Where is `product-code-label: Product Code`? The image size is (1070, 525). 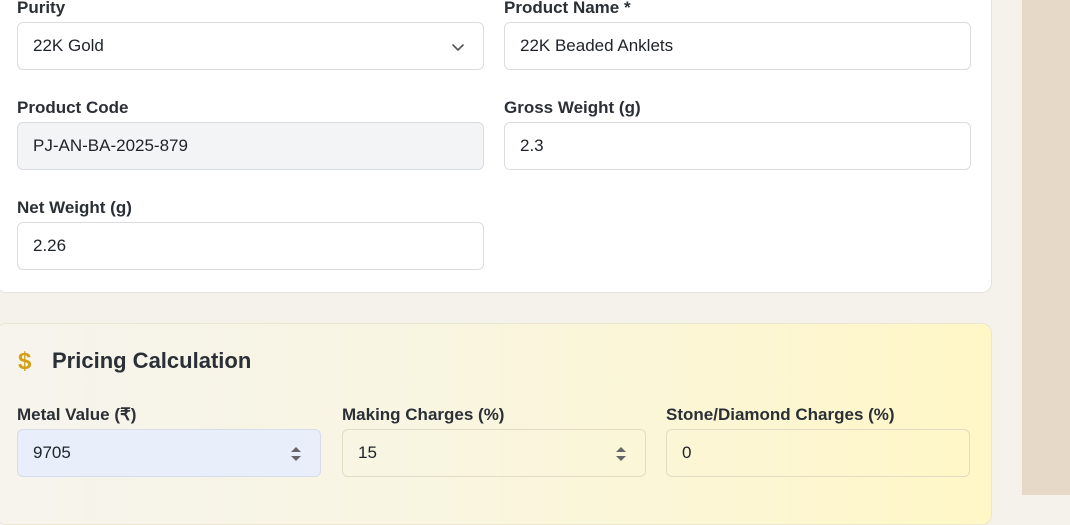
product-code-label: Product Code is located at coordinates (73, 107).